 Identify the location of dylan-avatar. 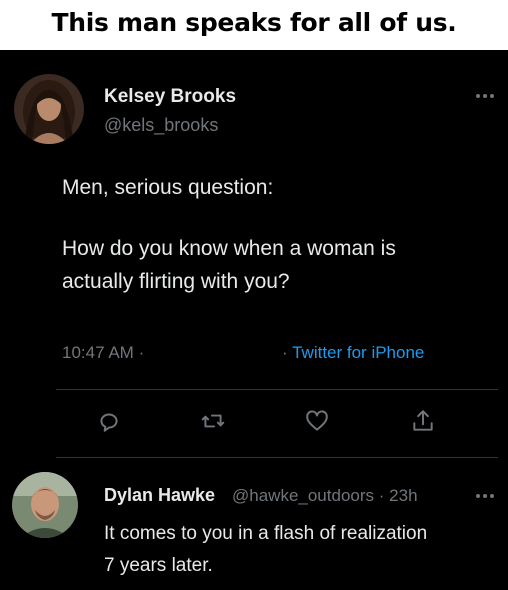
(45, 505).